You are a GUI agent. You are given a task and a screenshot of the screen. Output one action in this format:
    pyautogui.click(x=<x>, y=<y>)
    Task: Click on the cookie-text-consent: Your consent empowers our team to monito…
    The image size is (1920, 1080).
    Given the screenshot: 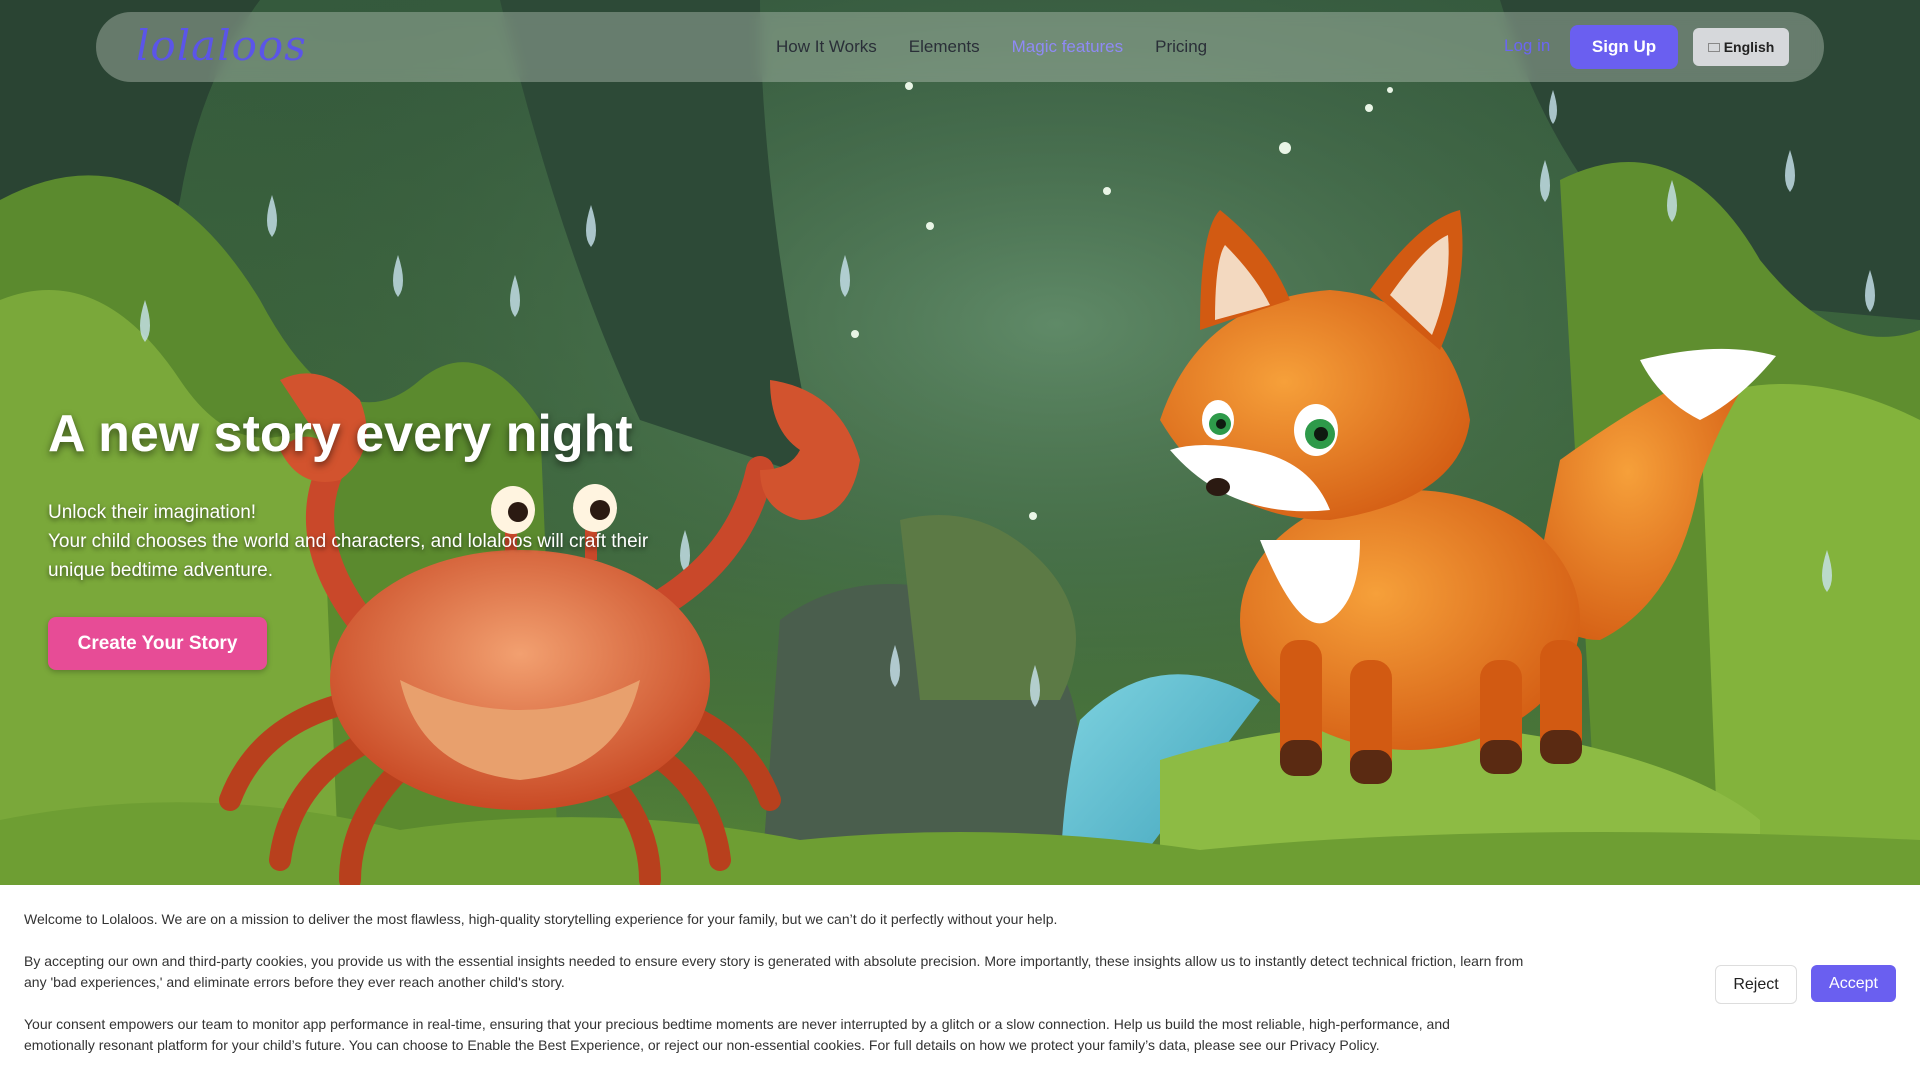 What is the action you would take?
    pyautogui.click(x=737, y=1034)
    